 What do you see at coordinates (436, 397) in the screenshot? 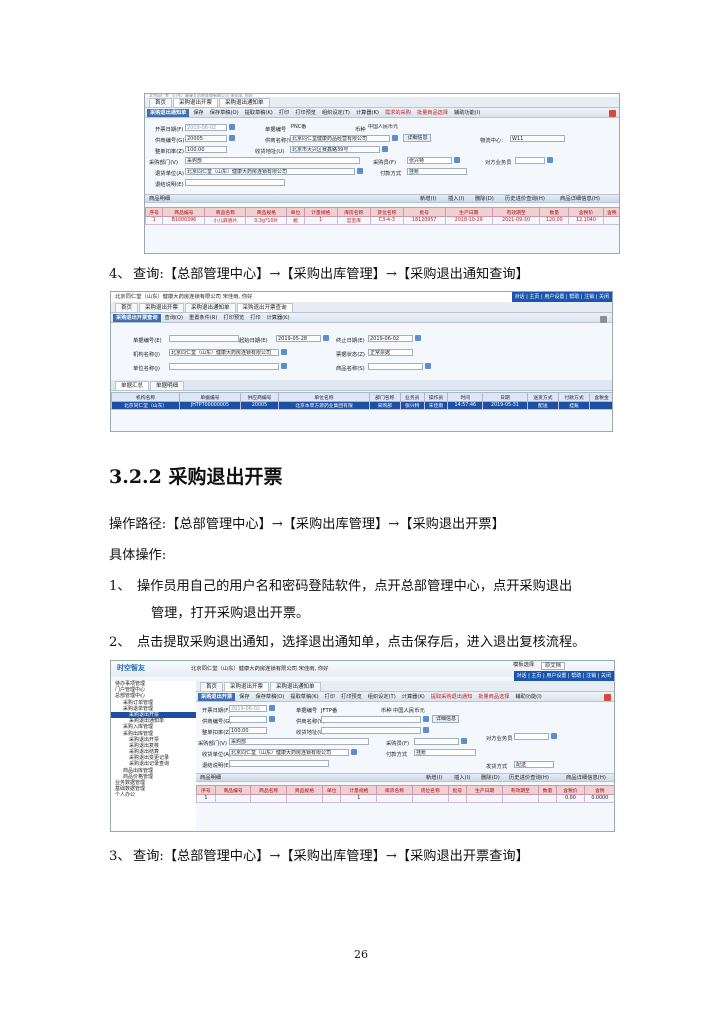
I see `column-header: 操作员` at bounding box center [436, 397].